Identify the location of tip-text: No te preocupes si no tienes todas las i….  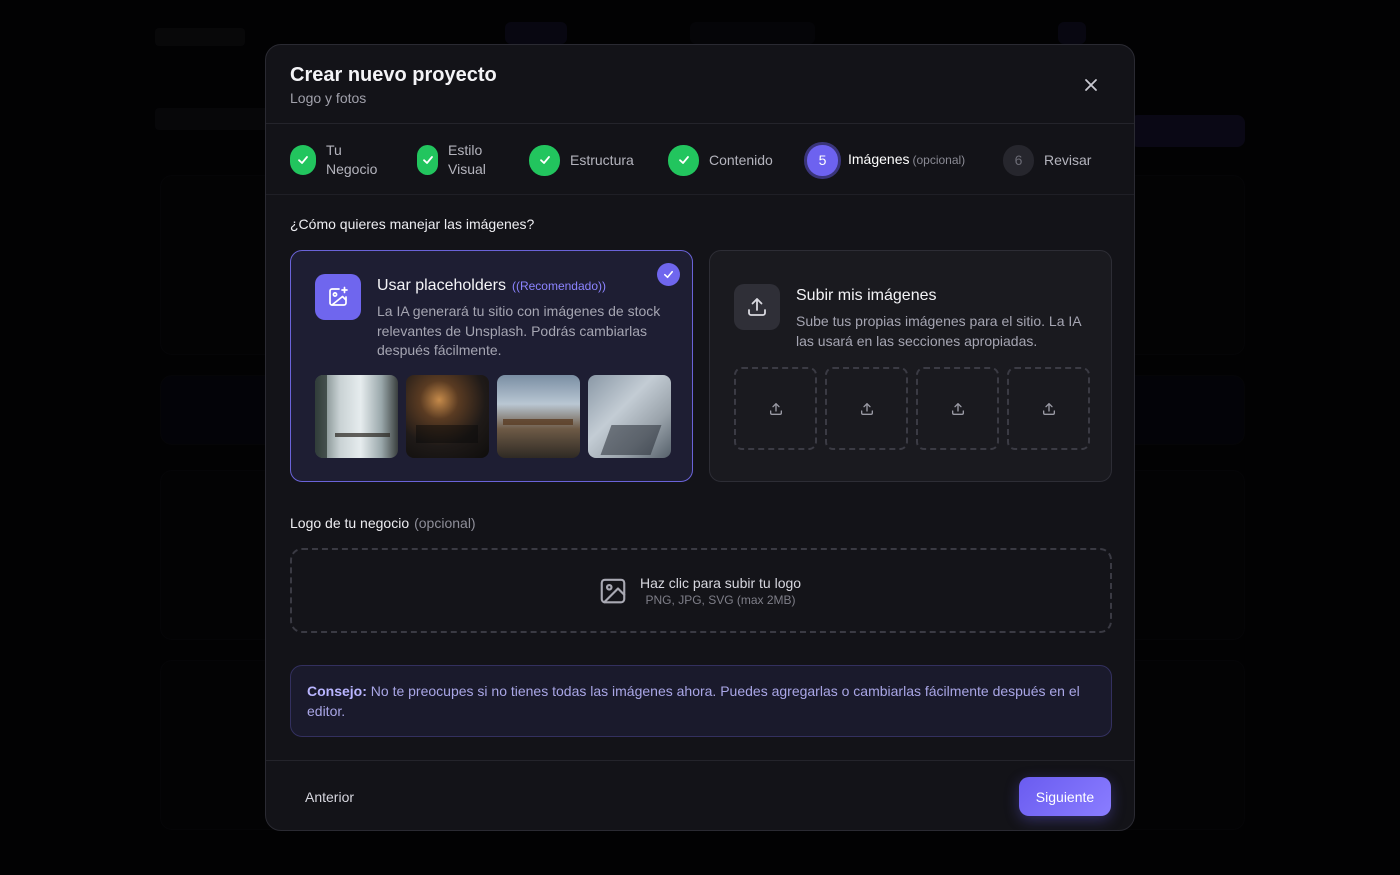
(693, 701).